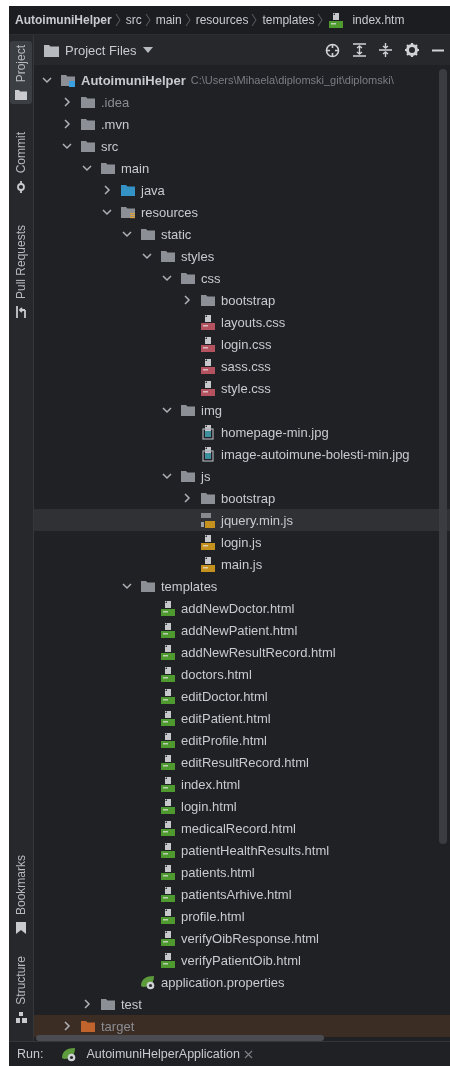  What do you see at coordinates (242, 982) in the screenshot?
I see `tree-row: application.properties` at bounding box center [242, 982].